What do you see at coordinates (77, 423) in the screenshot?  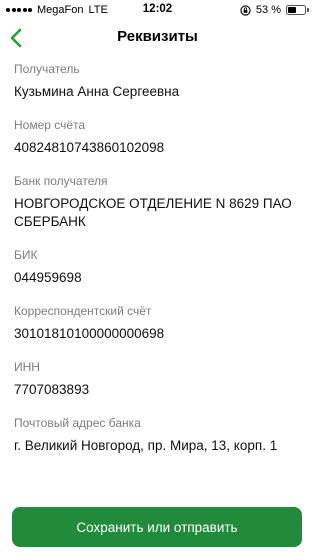 I see `field-label: Почтовый адрес банка` at bounding box center [77, 423].